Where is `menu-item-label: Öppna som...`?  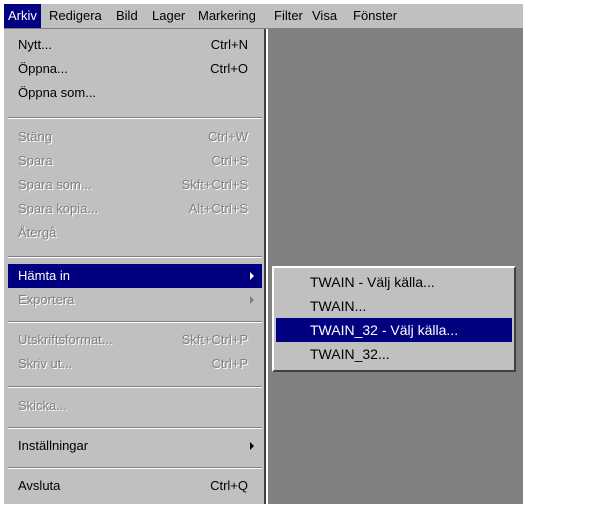
menu-item-label: Öppna som... is located at coordinates (57, 92).